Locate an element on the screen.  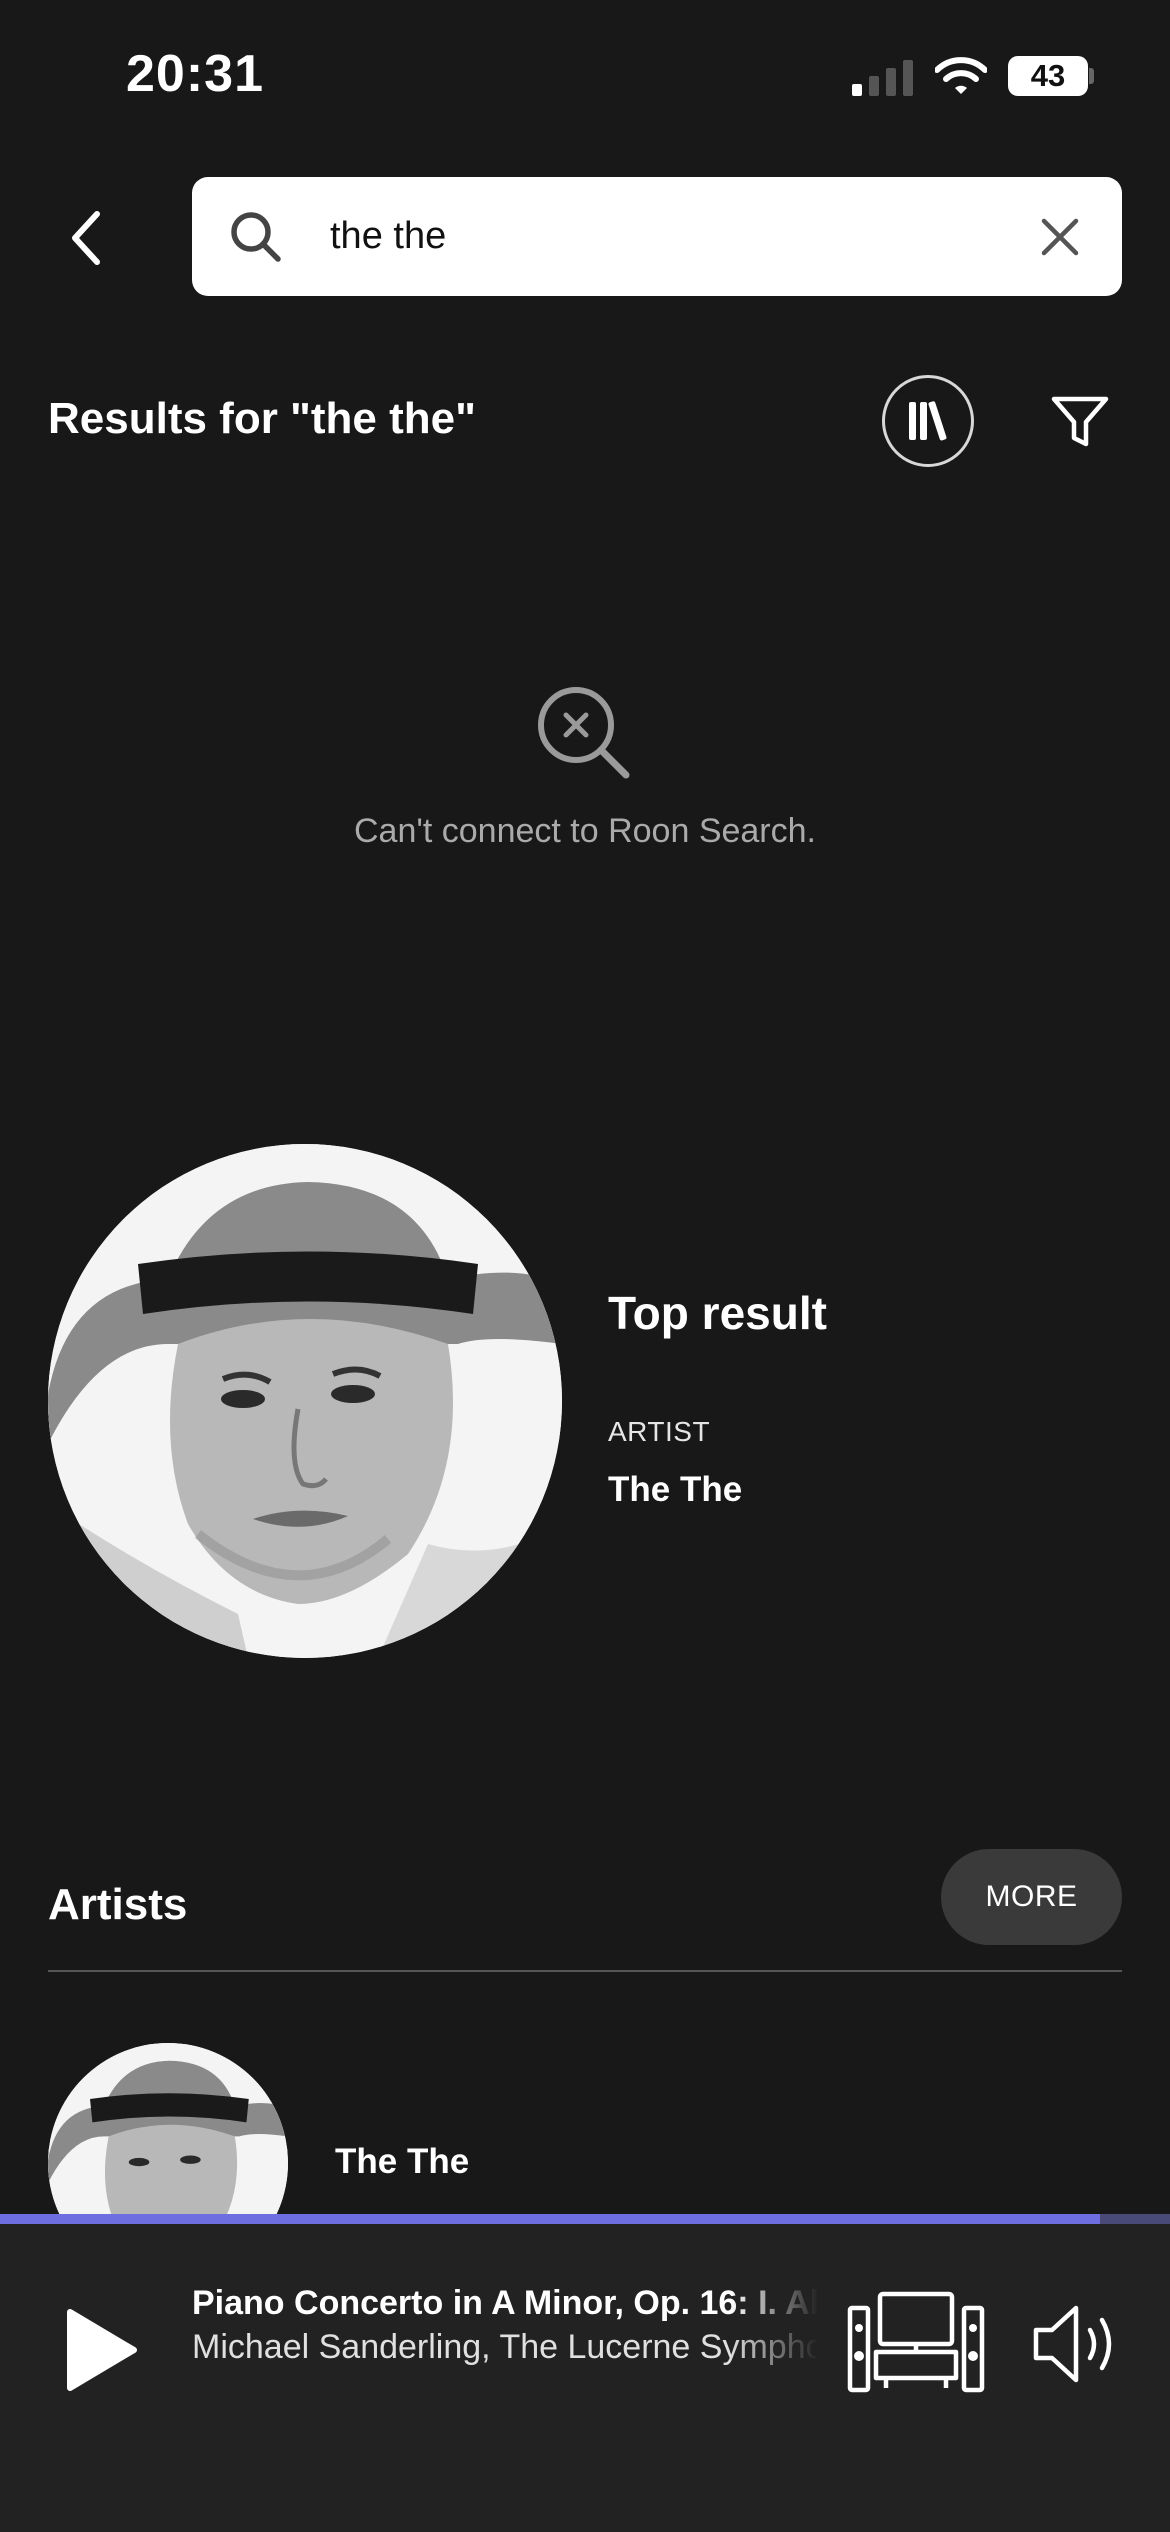
filter-button is located at coordinates (1080, 422).